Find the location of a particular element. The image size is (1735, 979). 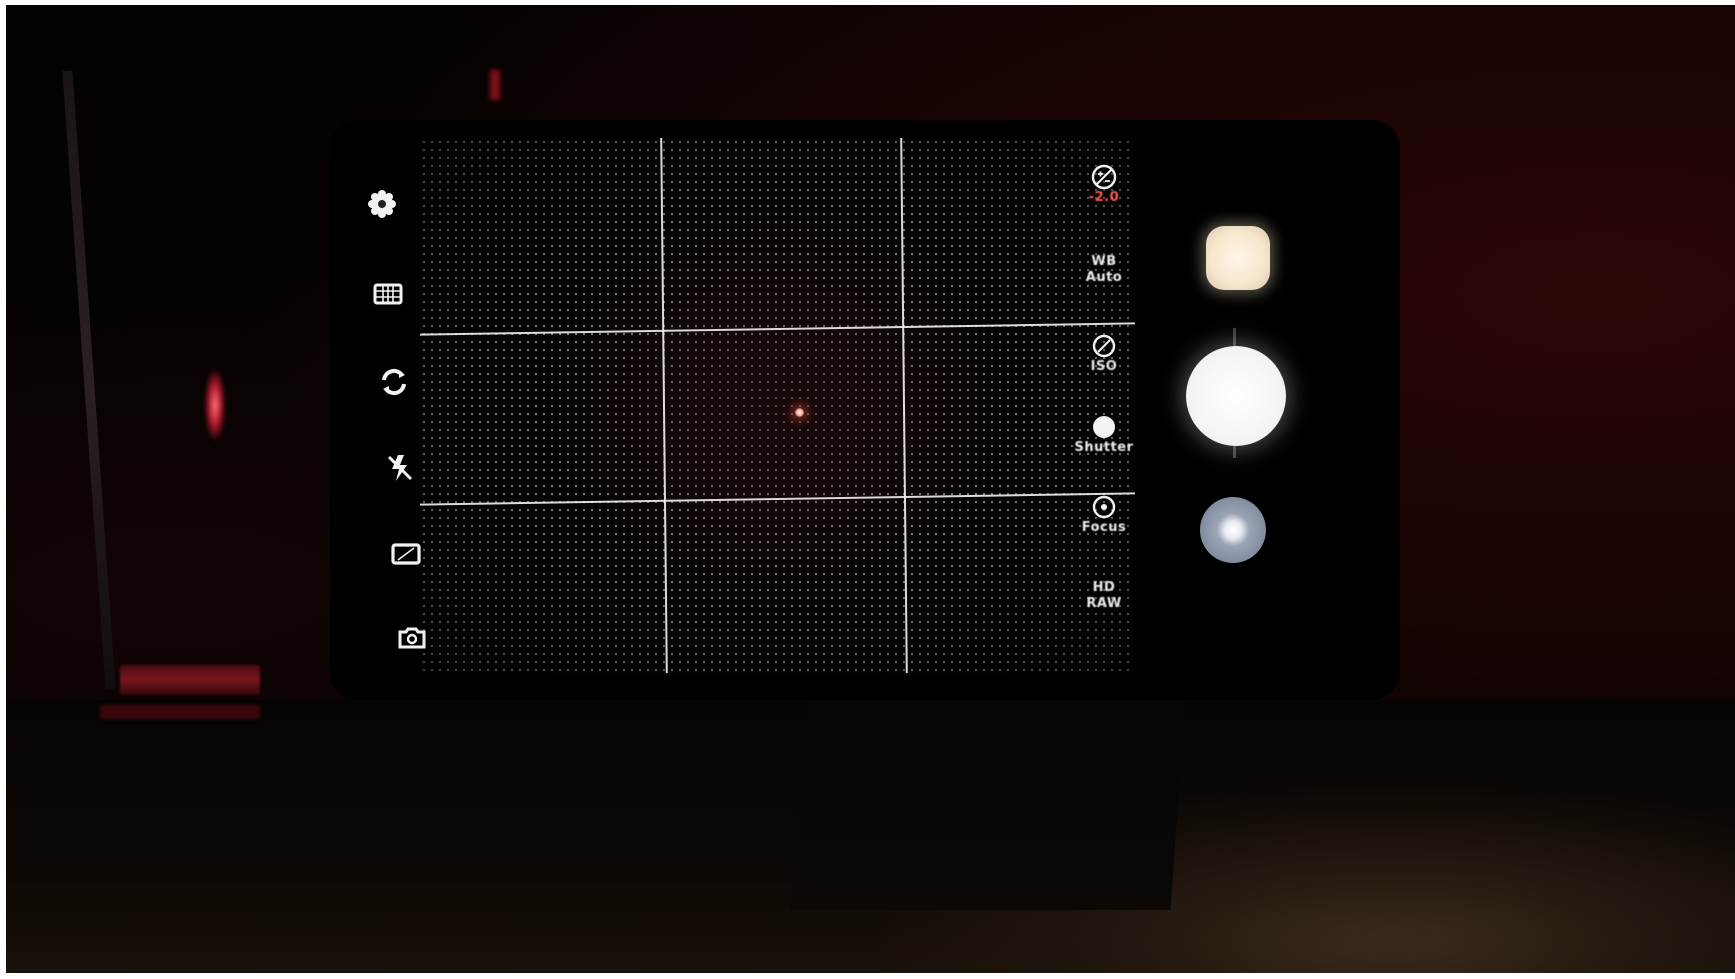

grid-icon is located at coordinates (388, 294).